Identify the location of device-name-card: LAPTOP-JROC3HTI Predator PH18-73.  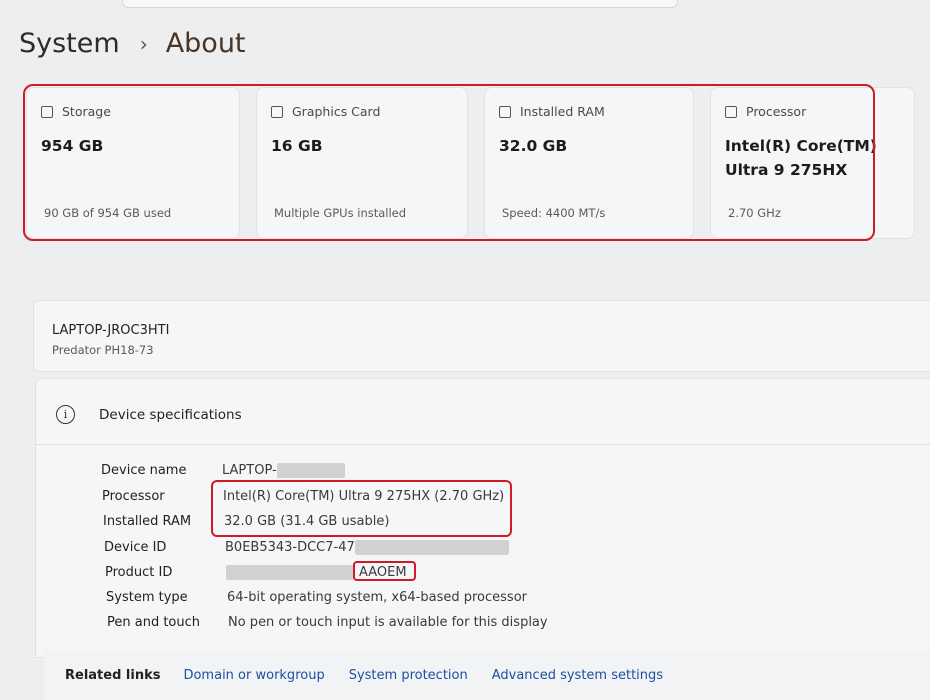
(481, 336).